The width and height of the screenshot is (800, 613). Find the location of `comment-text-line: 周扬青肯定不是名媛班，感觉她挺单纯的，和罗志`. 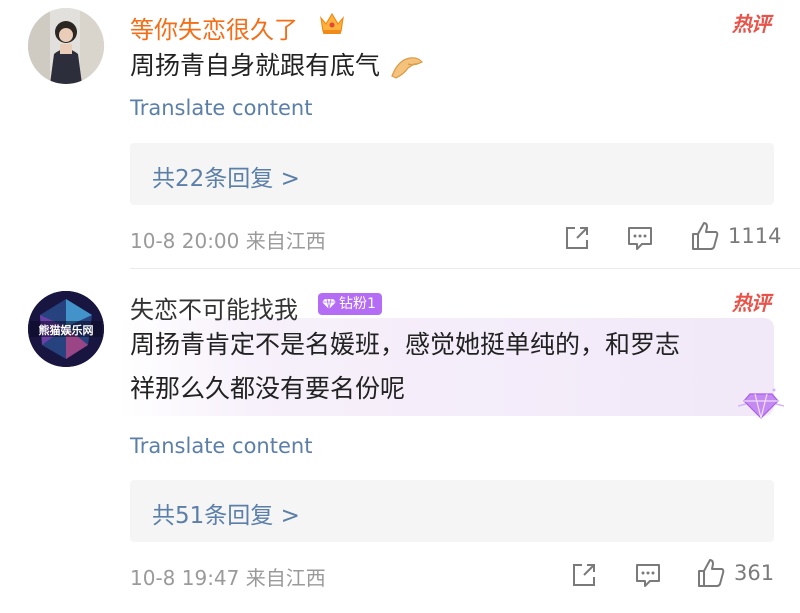

comment-text-line: 周扬青肯定不是名媛班，感觉她挺单纯的，和罗志 is located at coordinates (405, 344).